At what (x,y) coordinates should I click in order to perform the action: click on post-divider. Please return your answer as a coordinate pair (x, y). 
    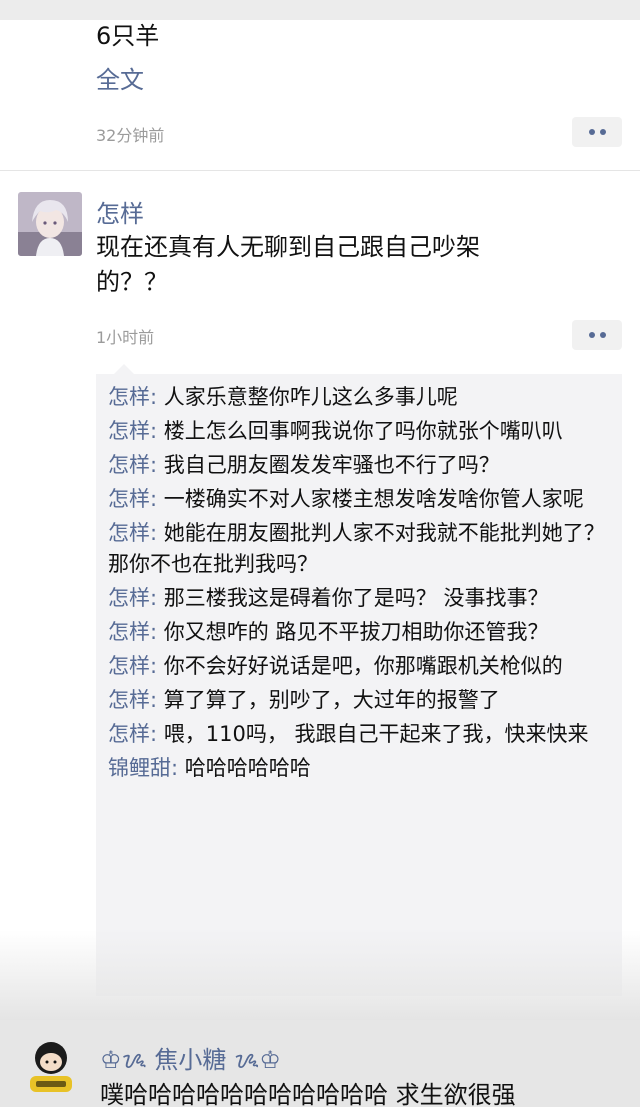
    Looking at the image, I should click on (320, 170).